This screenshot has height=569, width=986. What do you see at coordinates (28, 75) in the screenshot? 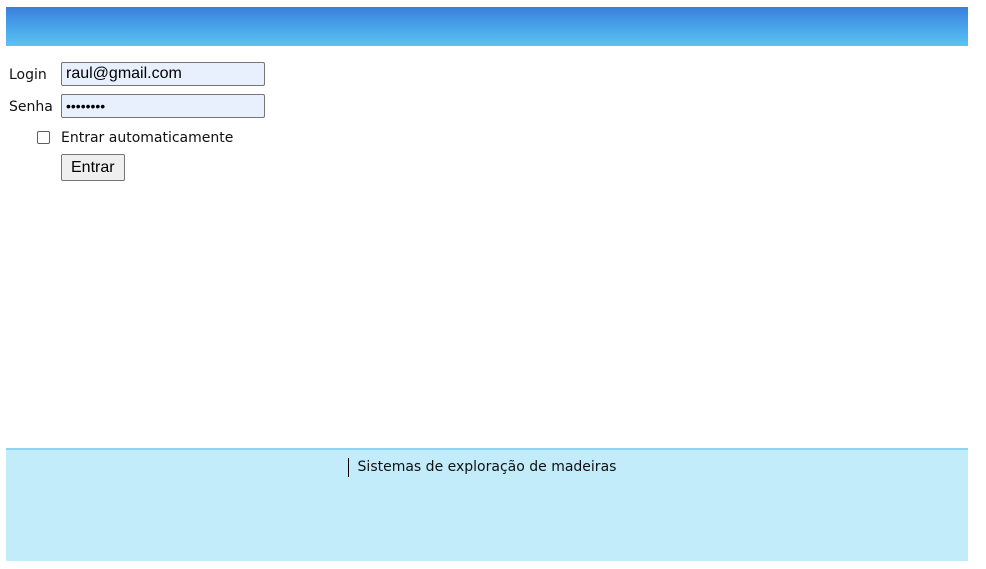
I see `login-label: Login` at bounding box center [28, 75].